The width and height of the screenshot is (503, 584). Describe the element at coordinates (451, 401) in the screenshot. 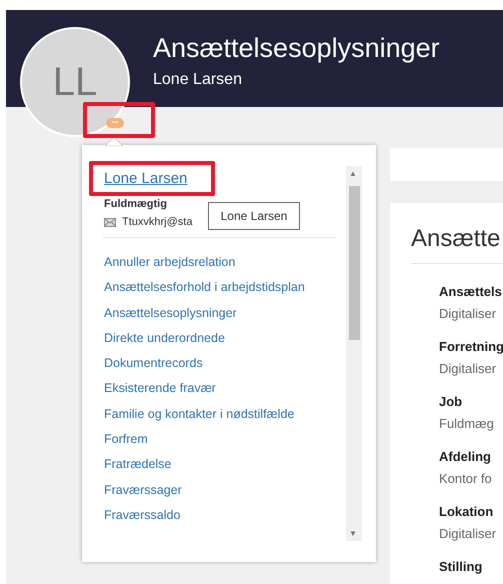

I see `field-label: Job` at that location.